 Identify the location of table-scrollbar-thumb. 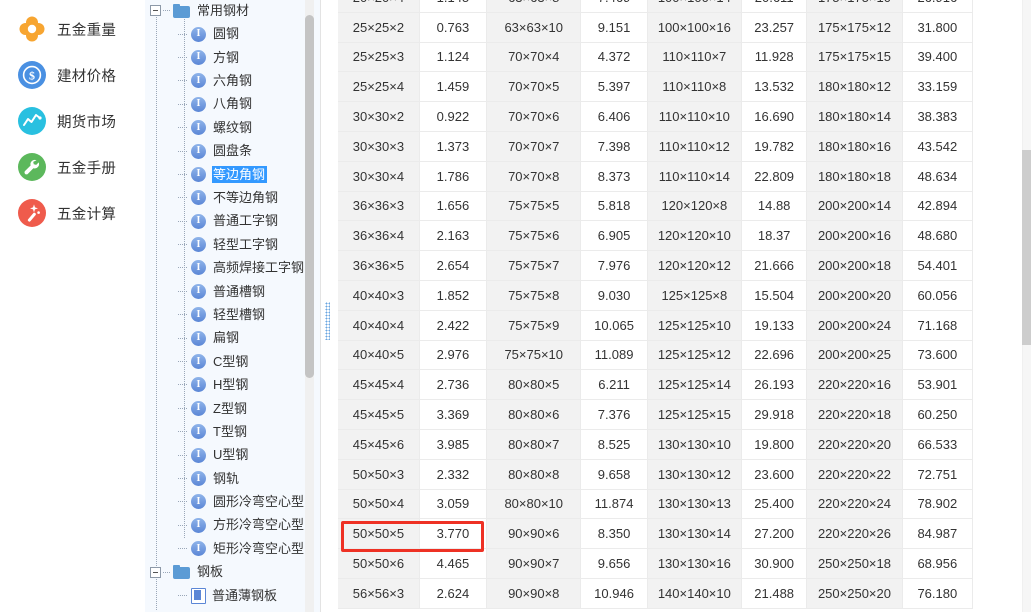
(1026, 247).